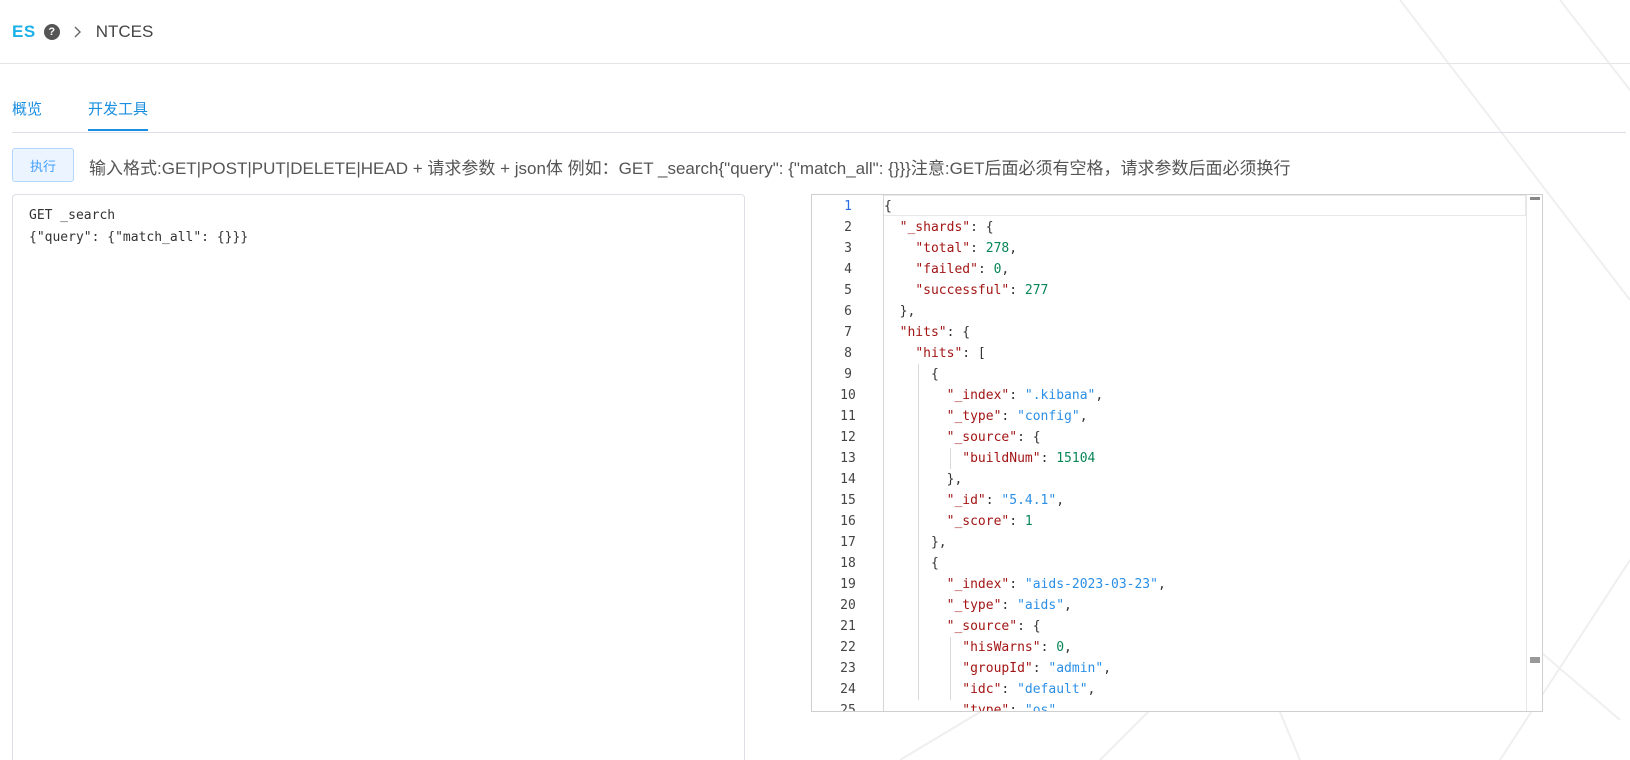  What do you see at coordinates (125, 32) in the screenshot?
I see `breadcrumb: NTCES` at bounding box center [125, 32].